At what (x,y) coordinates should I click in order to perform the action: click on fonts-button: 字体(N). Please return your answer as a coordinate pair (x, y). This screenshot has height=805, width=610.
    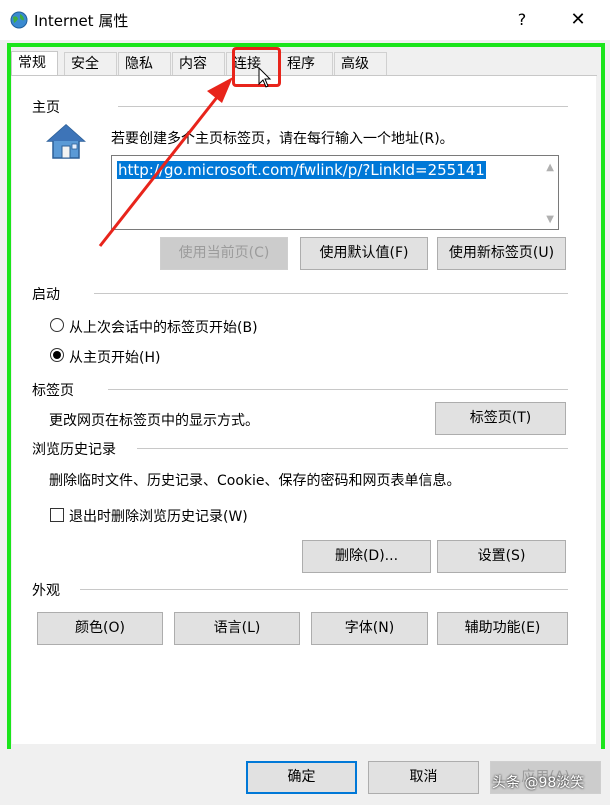
    Looking at the image, I should click on (369, 628).